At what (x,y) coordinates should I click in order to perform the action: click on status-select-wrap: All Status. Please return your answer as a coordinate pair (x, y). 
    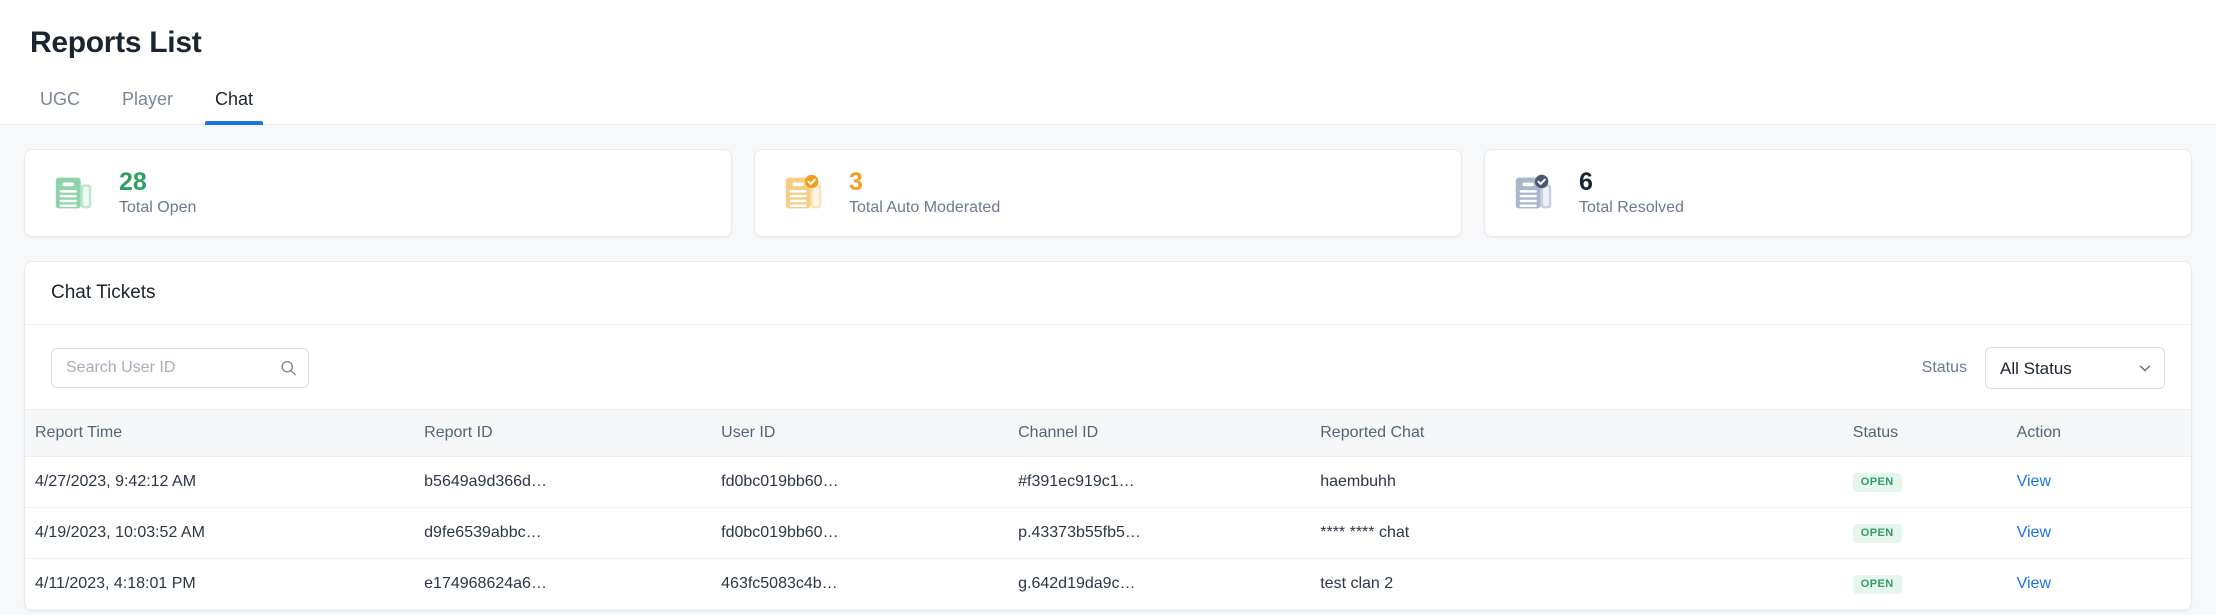
    Looking at the image, I should click on (2075, 368).